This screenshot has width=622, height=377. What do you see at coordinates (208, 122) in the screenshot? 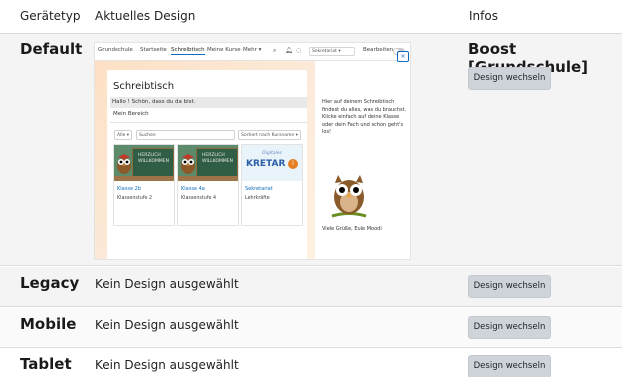
I see `divider` at bounding box center [208, 122].